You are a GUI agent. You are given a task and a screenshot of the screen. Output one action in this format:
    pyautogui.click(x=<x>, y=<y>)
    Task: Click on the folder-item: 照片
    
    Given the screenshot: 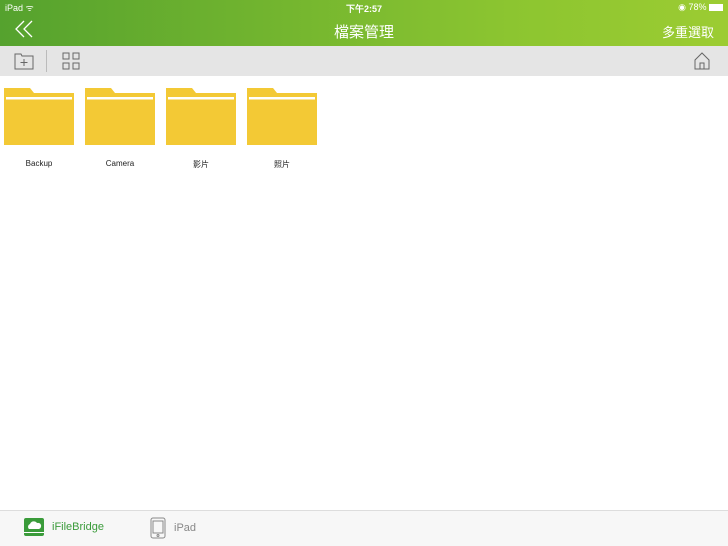 What is the action you would take?
    pyautogui.click(x=282, y=129)
    